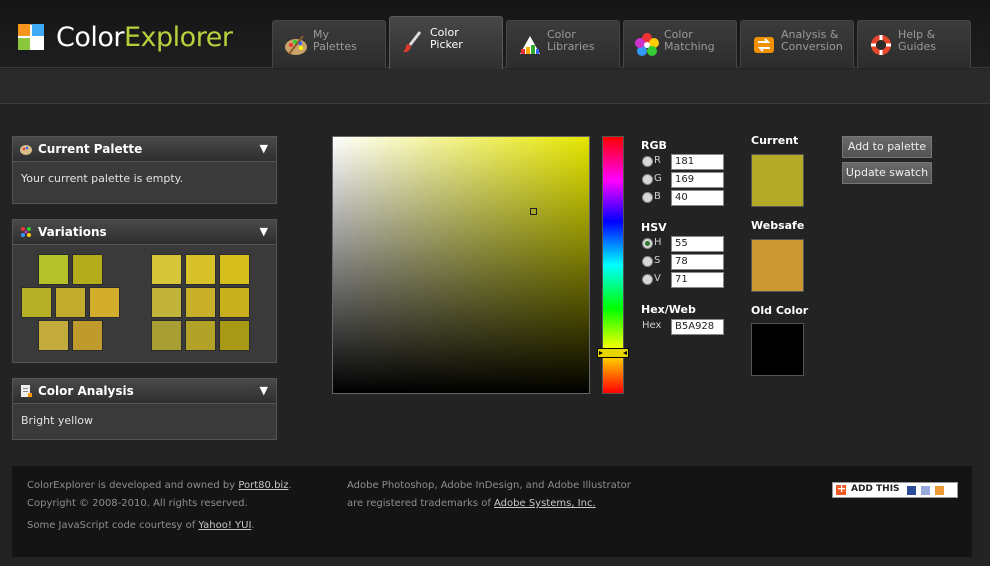 Image resolution: width=990 pixels, height=566 pixels. Describe the element at coordinates (57, 420) in the screenshot. I see `panel-text: Bright yellow` at that location.